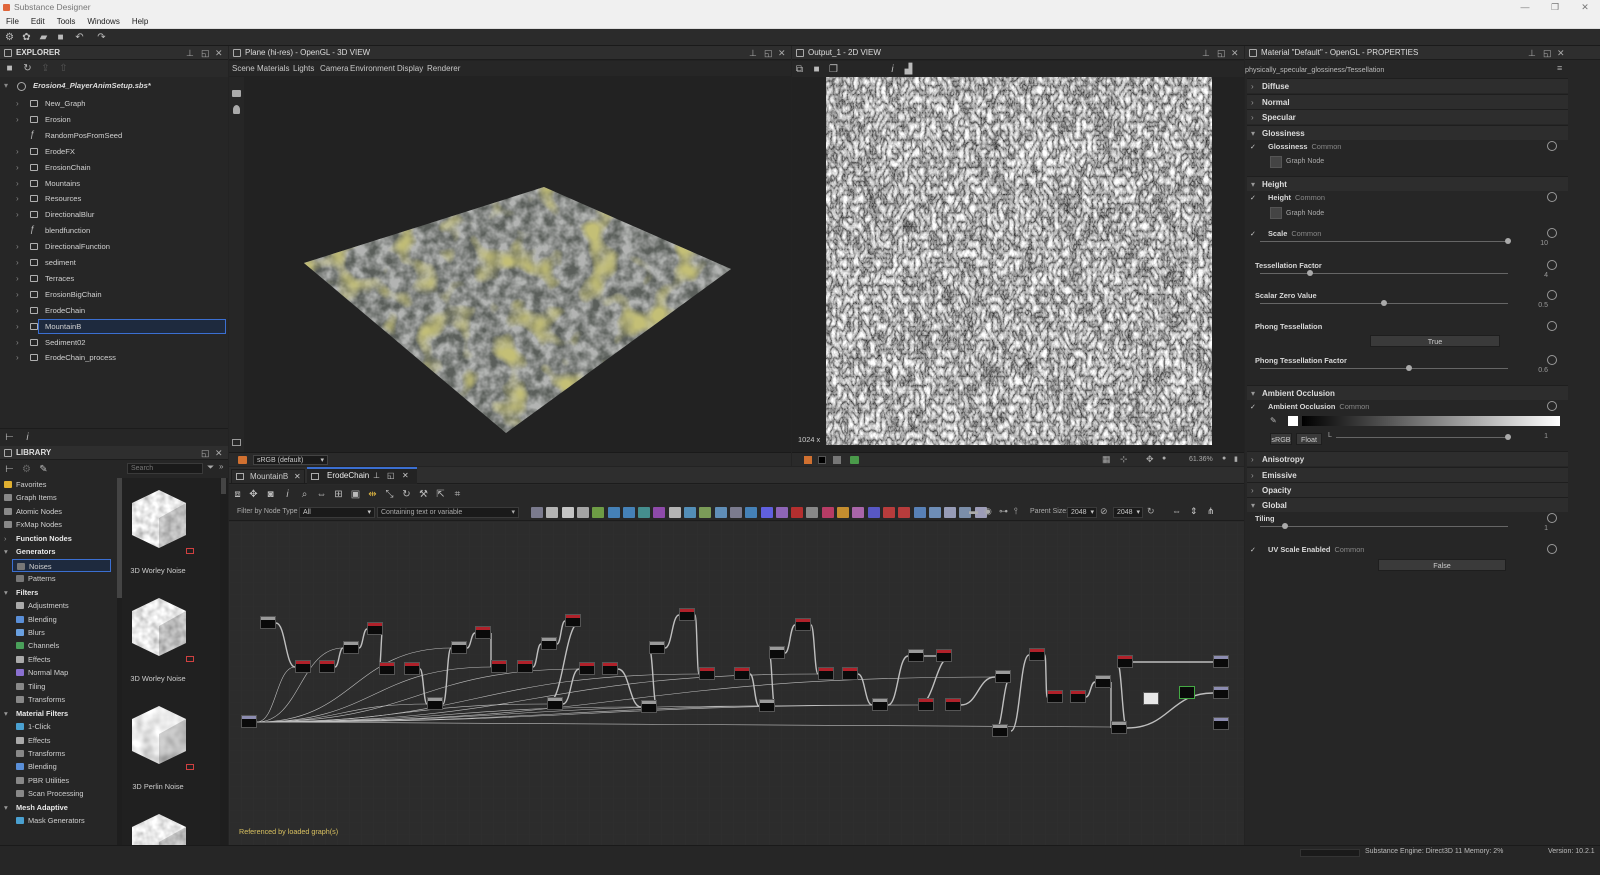  What do you see at coordinates (822, 460) in the screenshot?
I see `black-bg-icon` at bounding box center [822, 460].